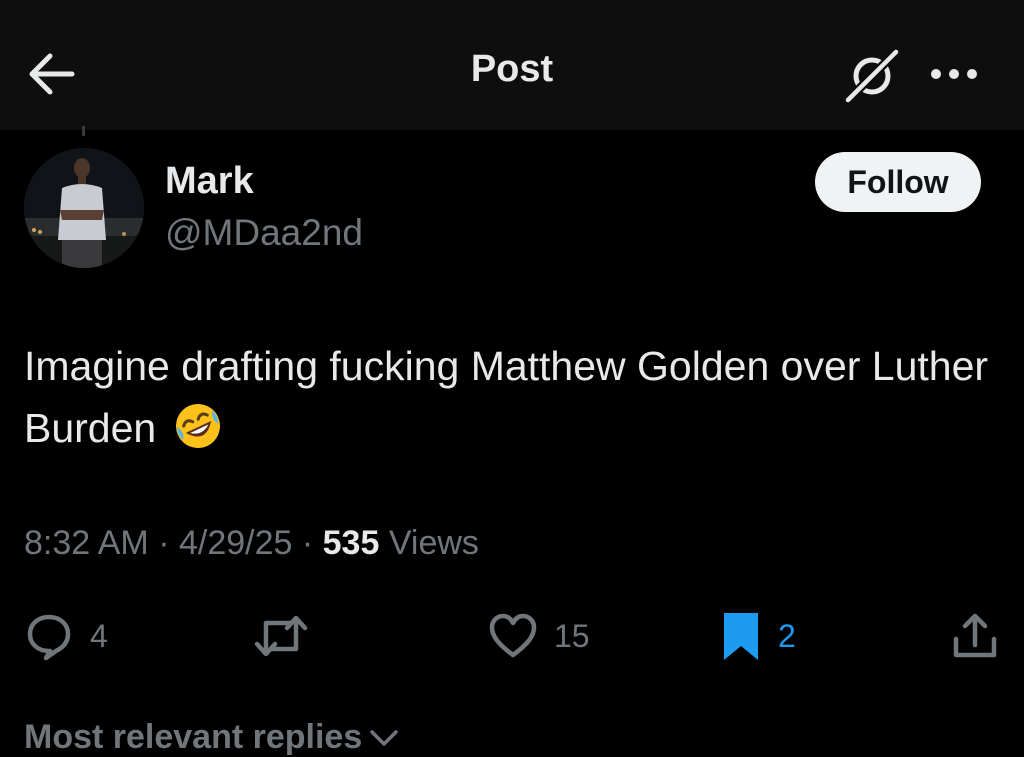  I want to click on avatar, so click(84, 208).